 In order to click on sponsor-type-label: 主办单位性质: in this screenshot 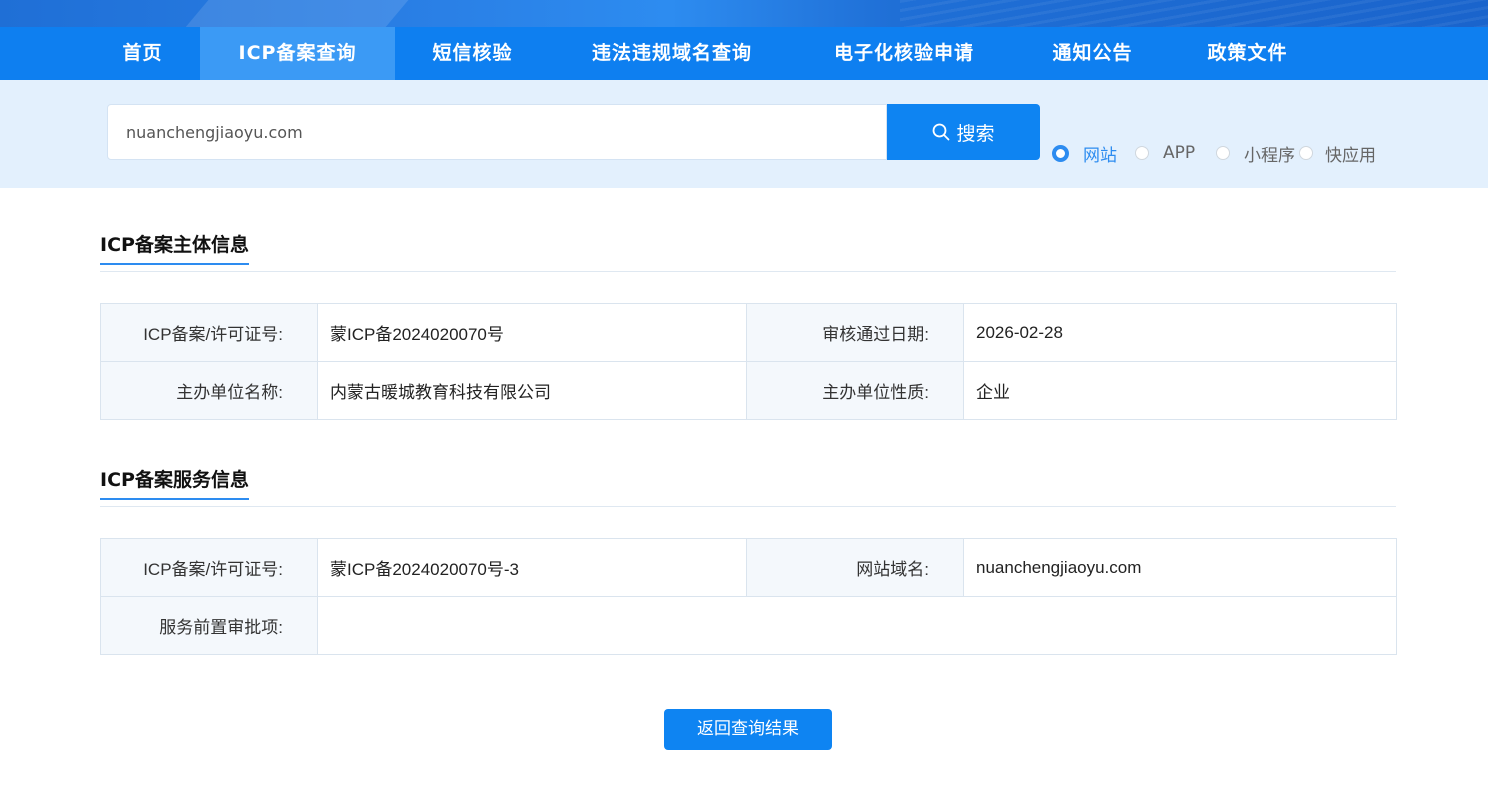, I will do `click(855, 390)`.